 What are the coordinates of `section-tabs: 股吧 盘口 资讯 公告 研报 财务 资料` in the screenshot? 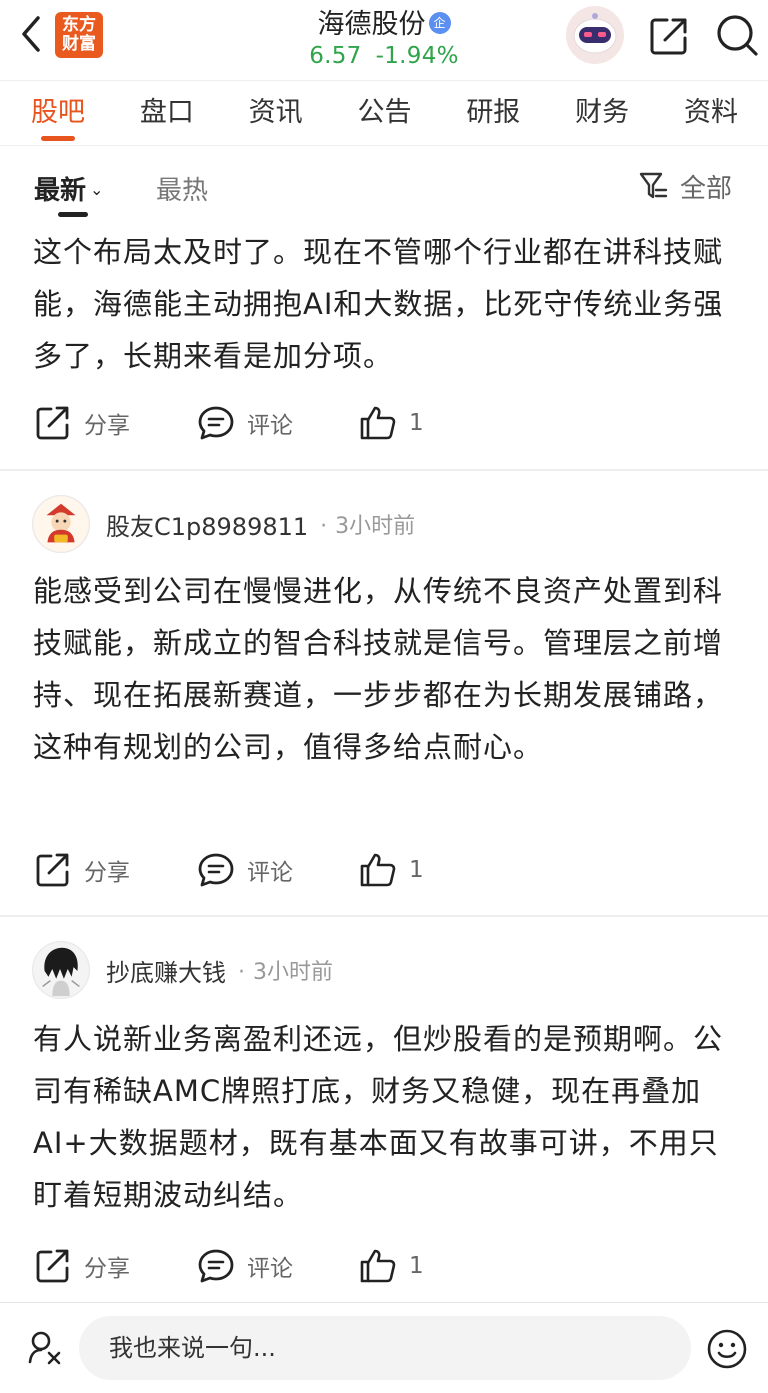 It's located at (384, 113).